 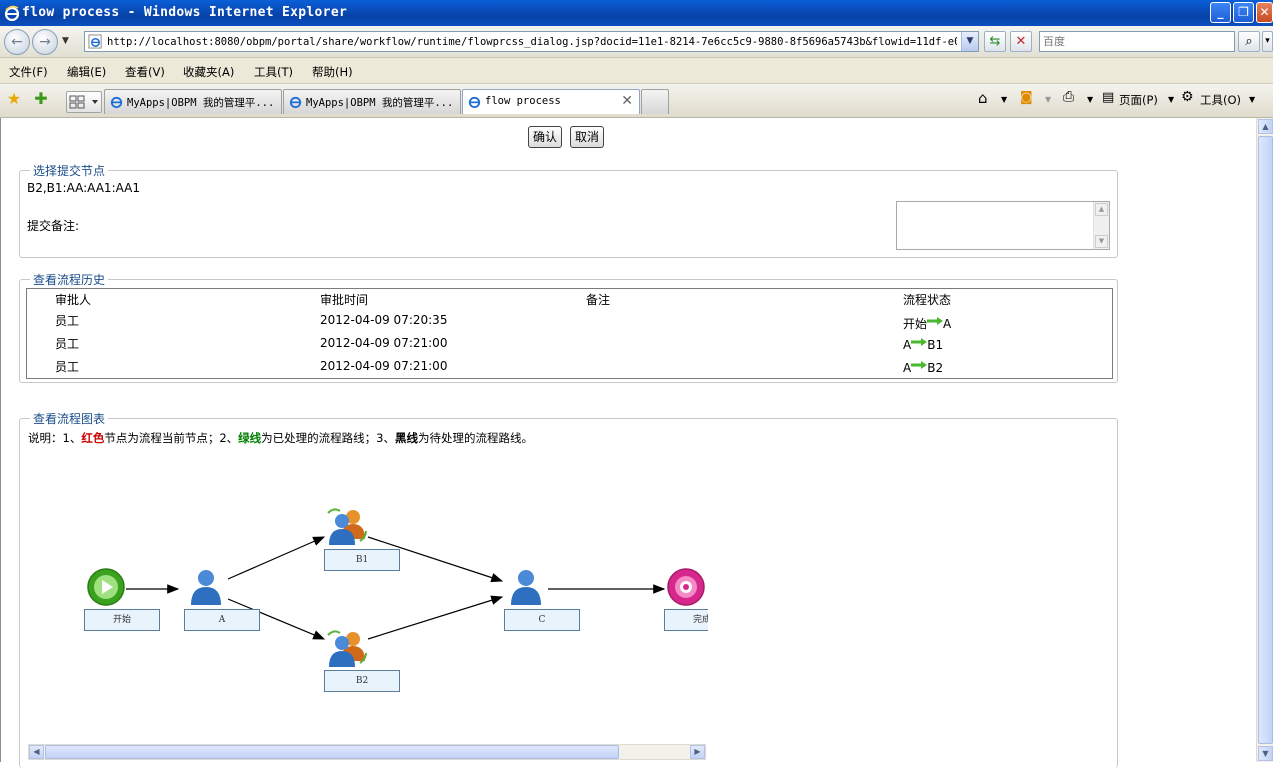 I want to click on node-label-b2: B2, so click(x=362, y=681).